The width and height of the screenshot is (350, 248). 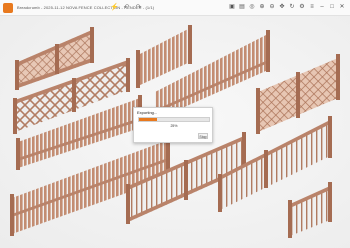 What do you see at coordinates (342, 7) in the screenshot?
I see `close-icon: ✕` at bounding box center [342, 7].